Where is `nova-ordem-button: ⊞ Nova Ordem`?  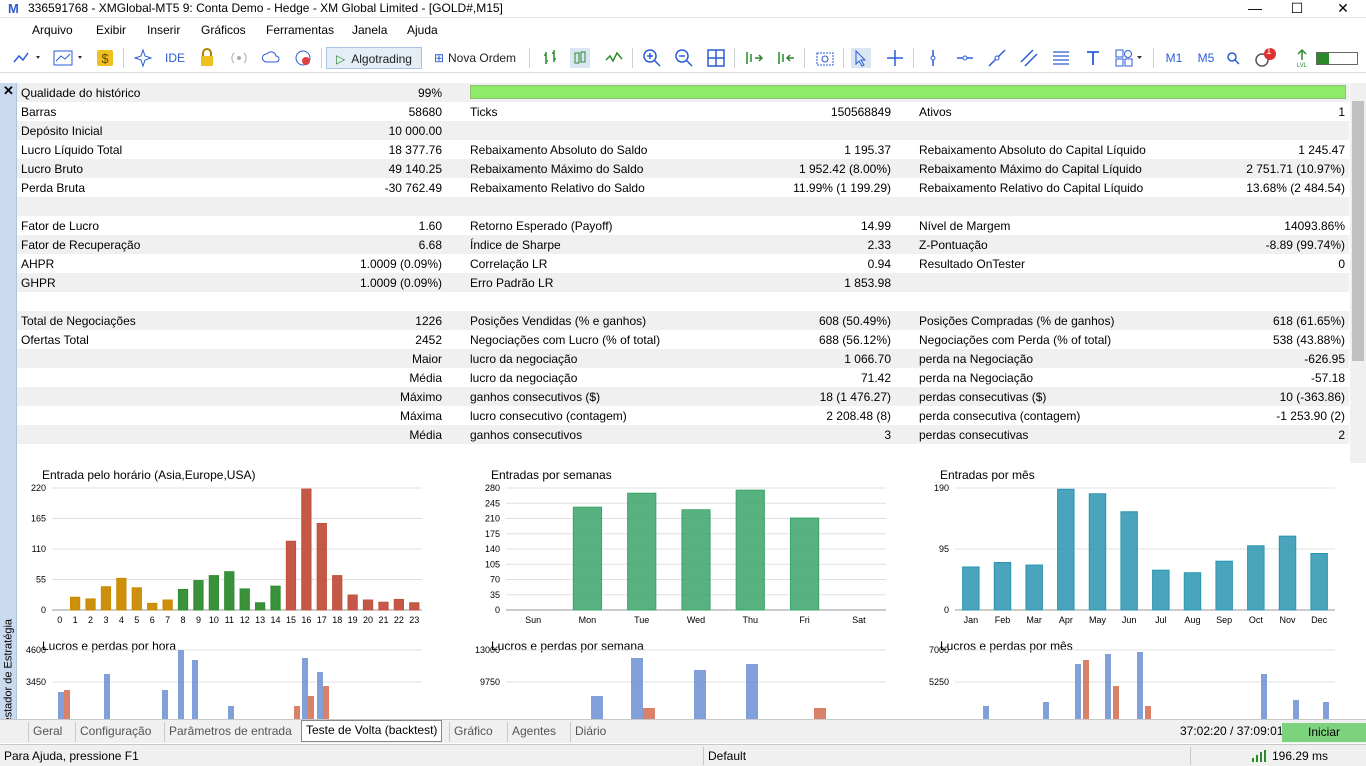 nova-ordem-button: ⊞ Nova Ordem is located at coordinates (475, 58).